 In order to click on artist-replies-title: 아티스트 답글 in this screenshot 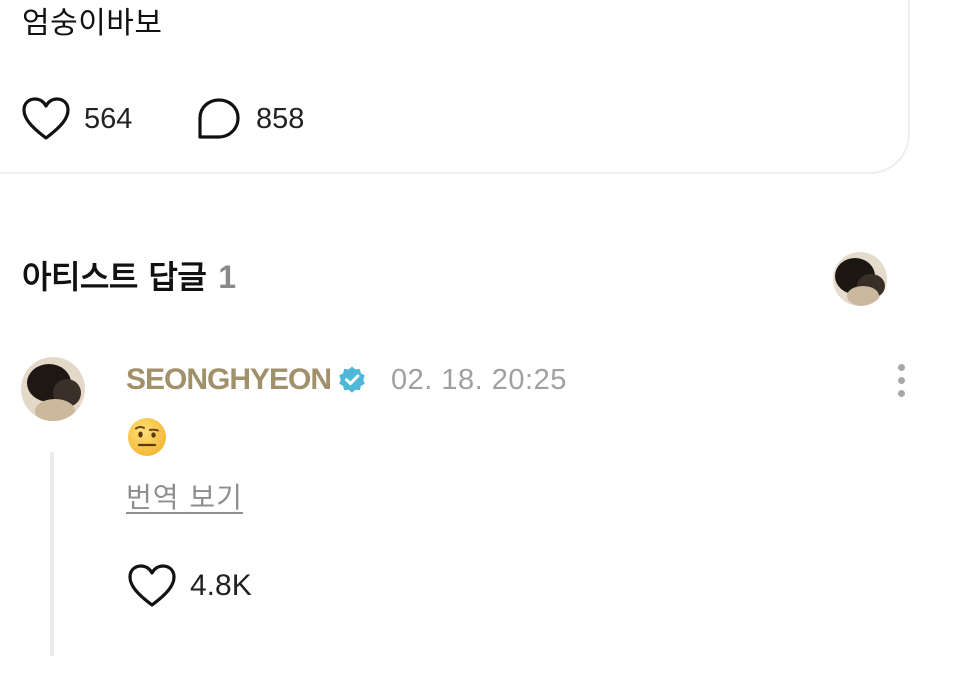, I will do `click(114, 277)`.